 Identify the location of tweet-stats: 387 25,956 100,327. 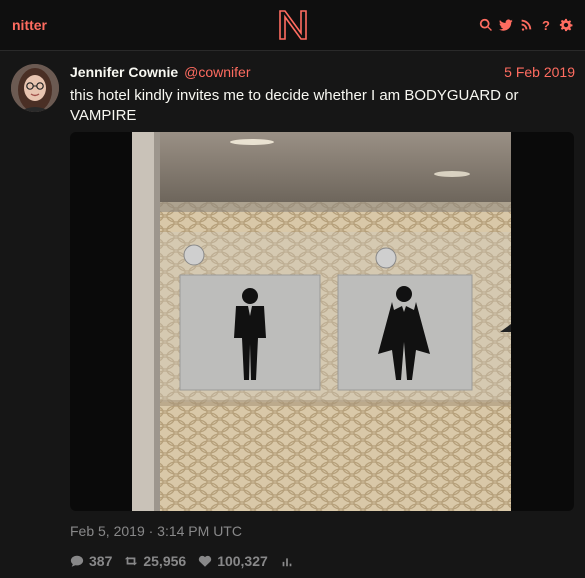
(182, 561).